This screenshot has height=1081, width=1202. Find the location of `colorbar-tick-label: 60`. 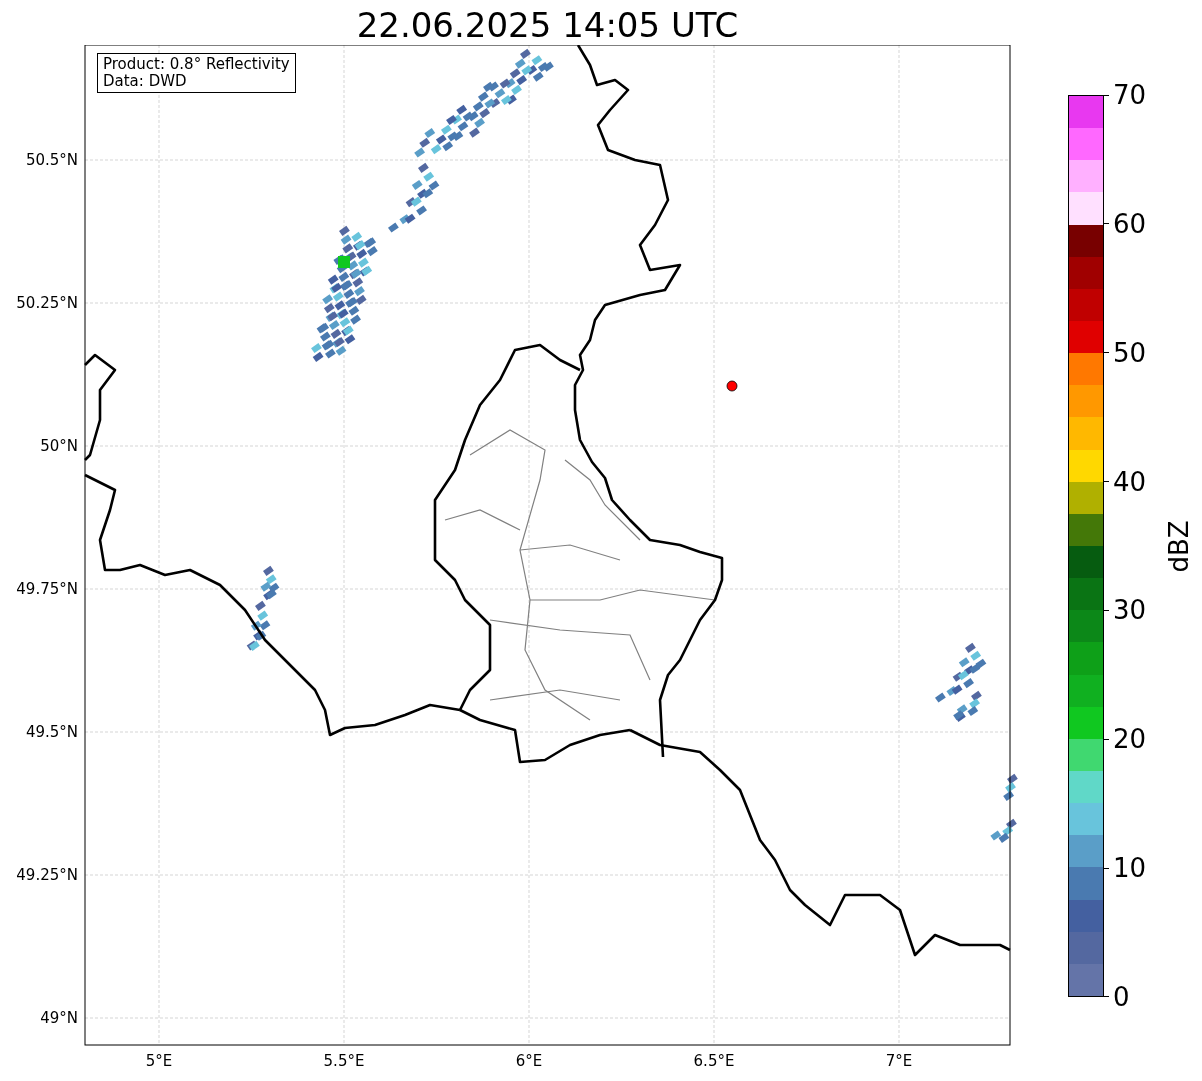

colorbar-tick-label: 60 is located at coordinates (1130, 223).